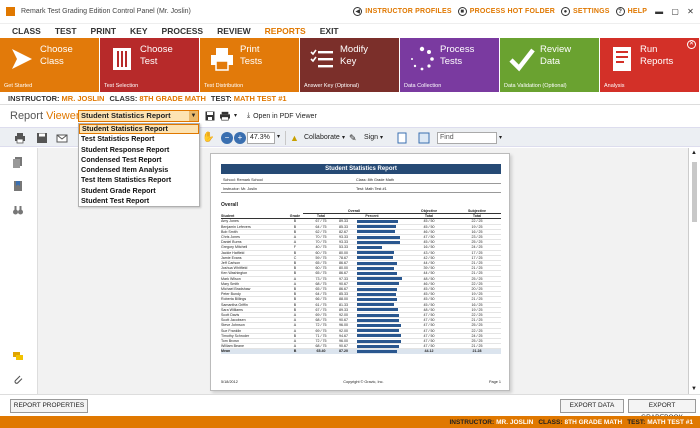 The image size is (700, 428). What do you see at coordinates (26, 31) in the screenshot?
I see `menu-class: CLASS` at bounding box center [26, 31].